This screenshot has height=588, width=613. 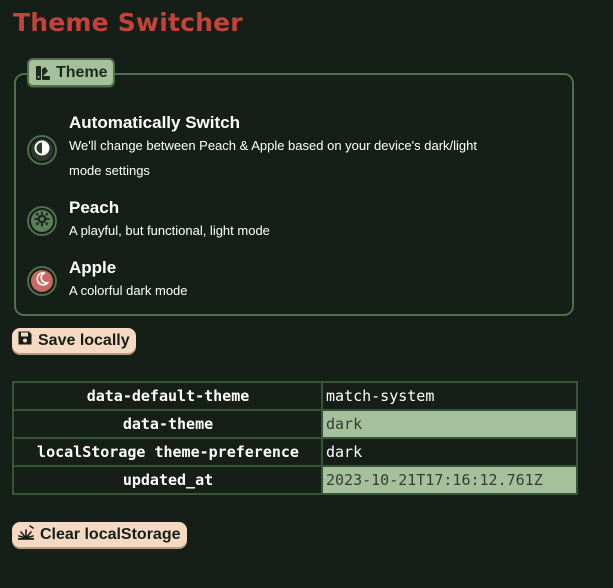 I want to click on attribute-value: match-system, so click(x=449, y=396).